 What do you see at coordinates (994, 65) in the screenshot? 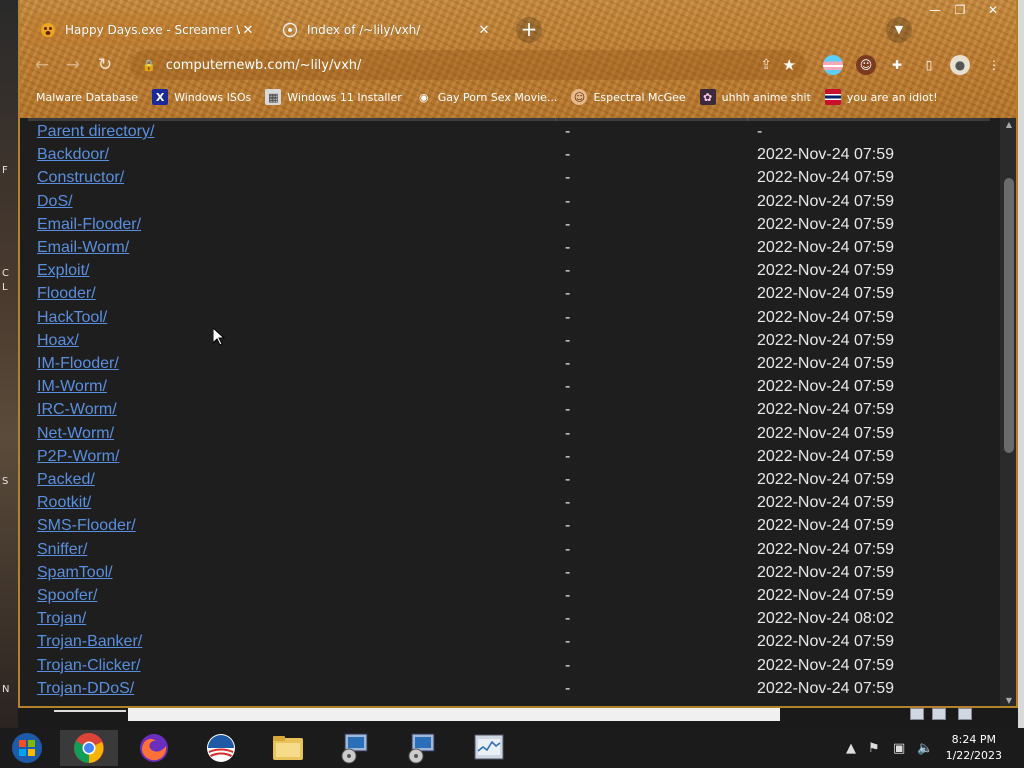
I see `menu-kebab-icon: ⋮` at bounding box center [994, 65].